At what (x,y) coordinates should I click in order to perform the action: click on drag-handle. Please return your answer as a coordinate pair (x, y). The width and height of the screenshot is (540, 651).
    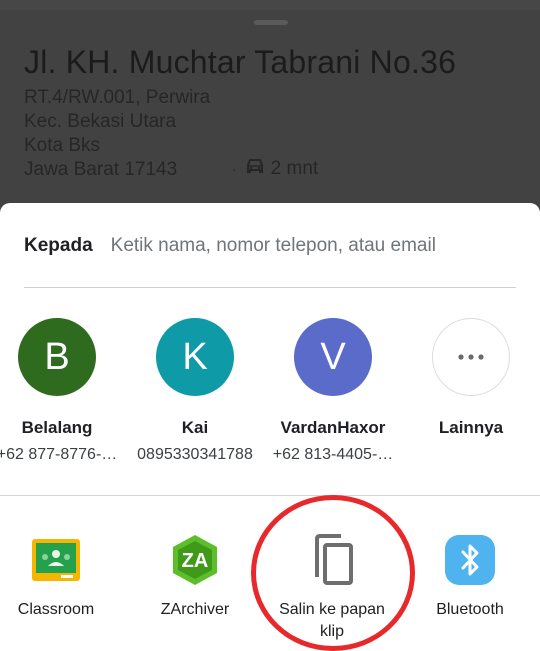
    Looking at the image, I should click on (271, 22).